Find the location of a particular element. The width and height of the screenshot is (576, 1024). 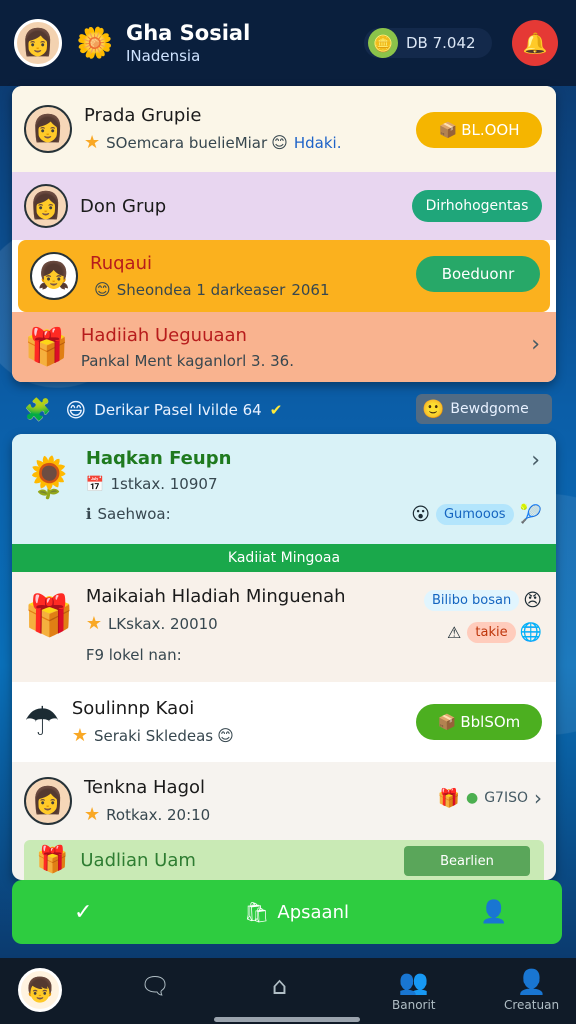

calendar-icon: 📅 is located at coordinates (95, 484).